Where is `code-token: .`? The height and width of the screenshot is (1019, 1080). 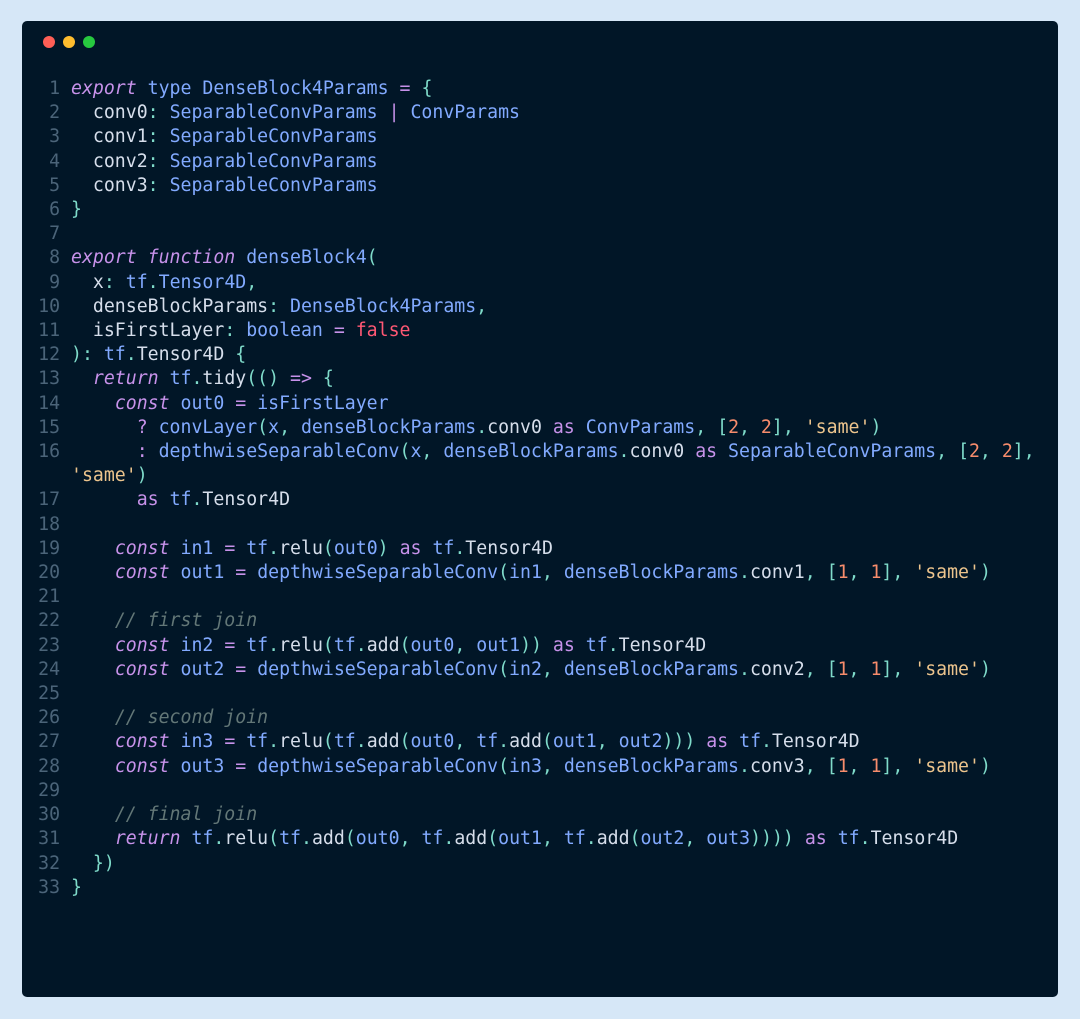
code-token: . is located at coordinates (274, 645).